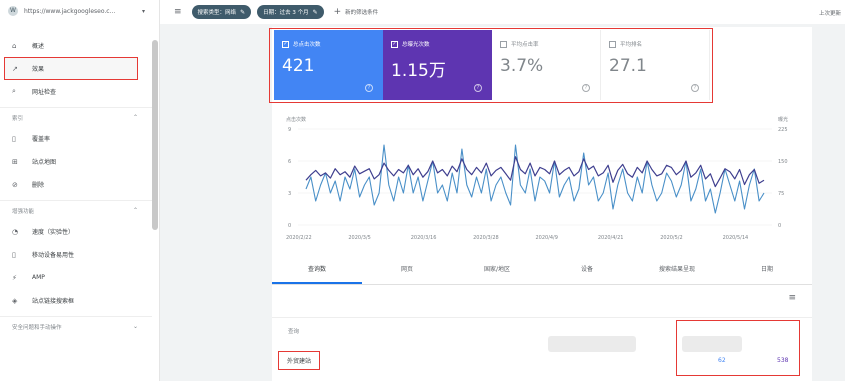 The width and height of the screenshot is (845, 381). I want to click on remove-icon: ⊘, so click(15, 184).